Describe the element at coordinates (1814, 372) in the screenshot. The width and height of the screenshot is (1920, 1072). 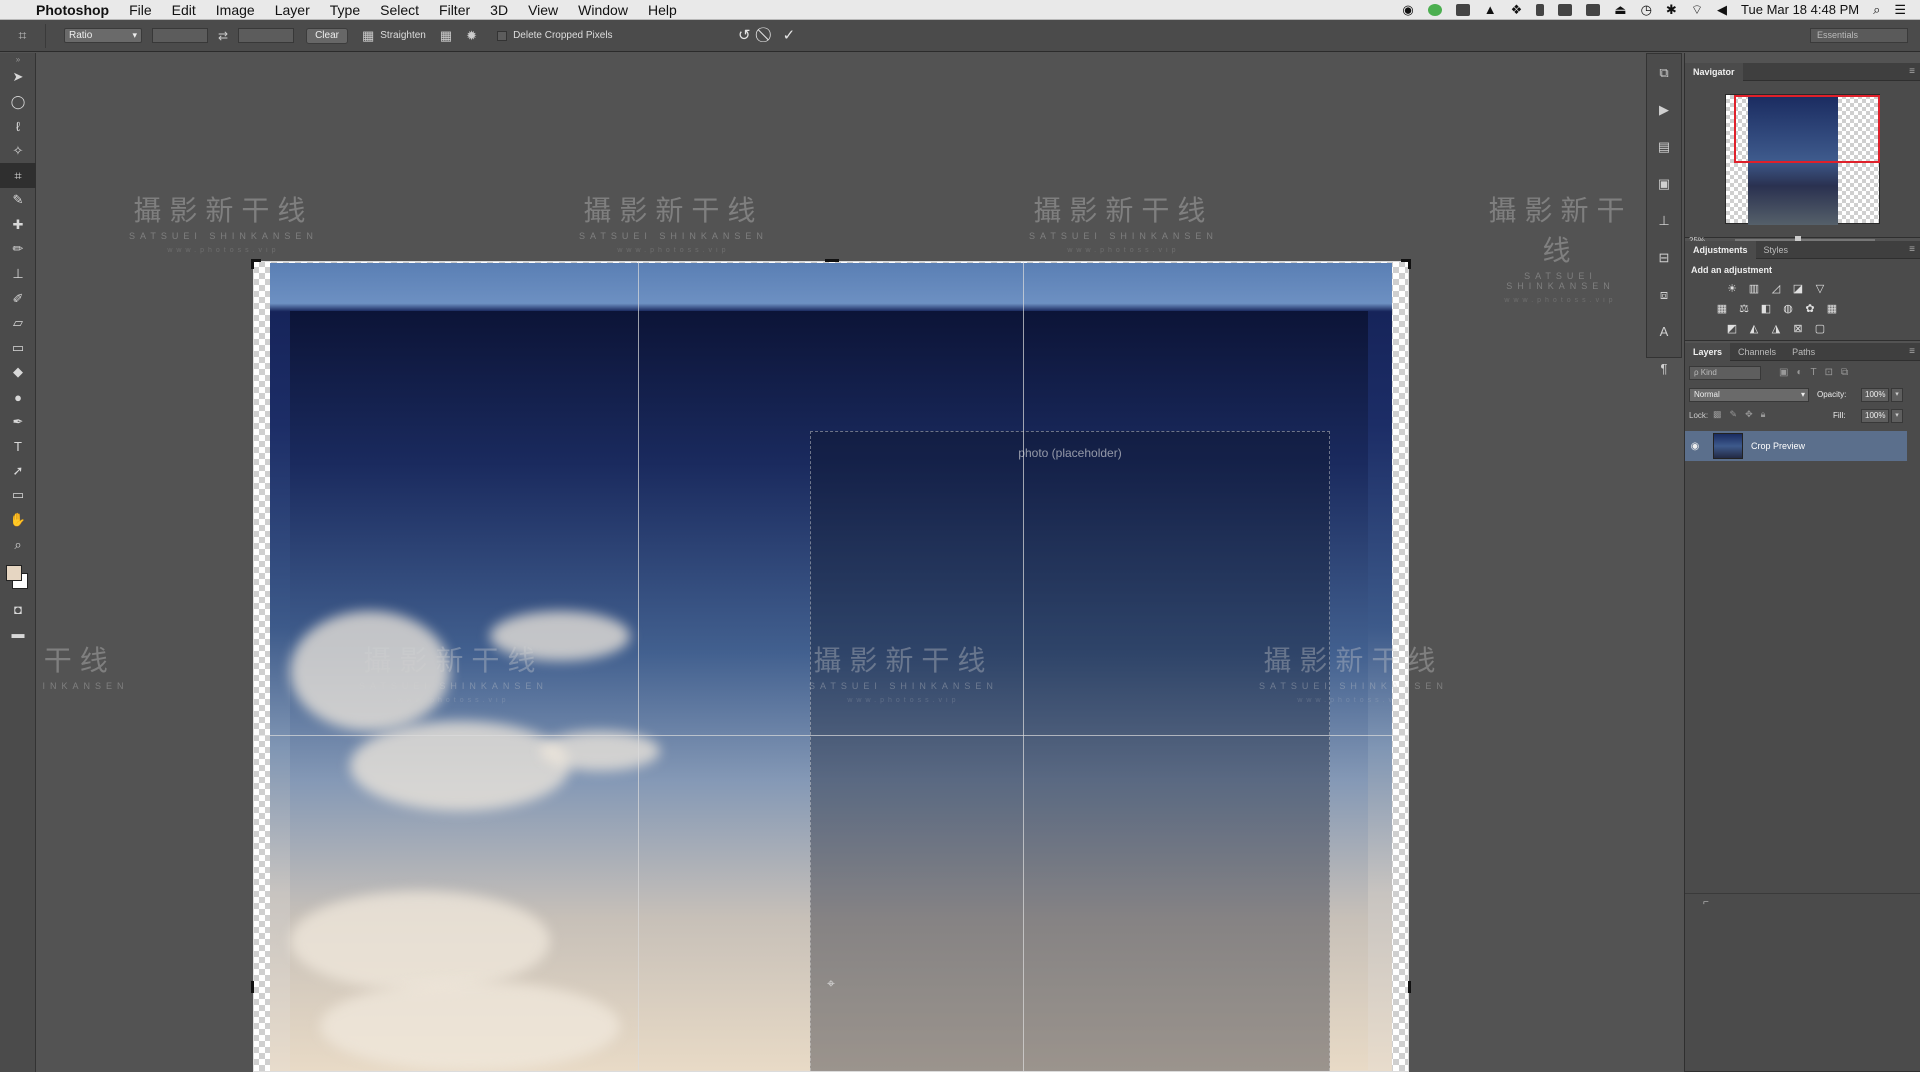
I see `filter-type-icon: T` at that location.